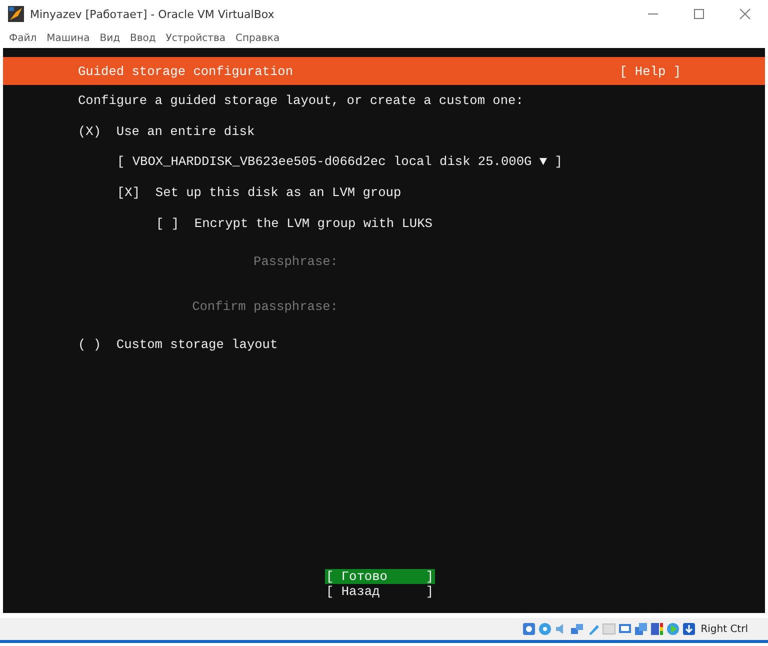 The height and width of the screenshot is (646, 768). I want to click on maximize-icon, so click(699, 14).